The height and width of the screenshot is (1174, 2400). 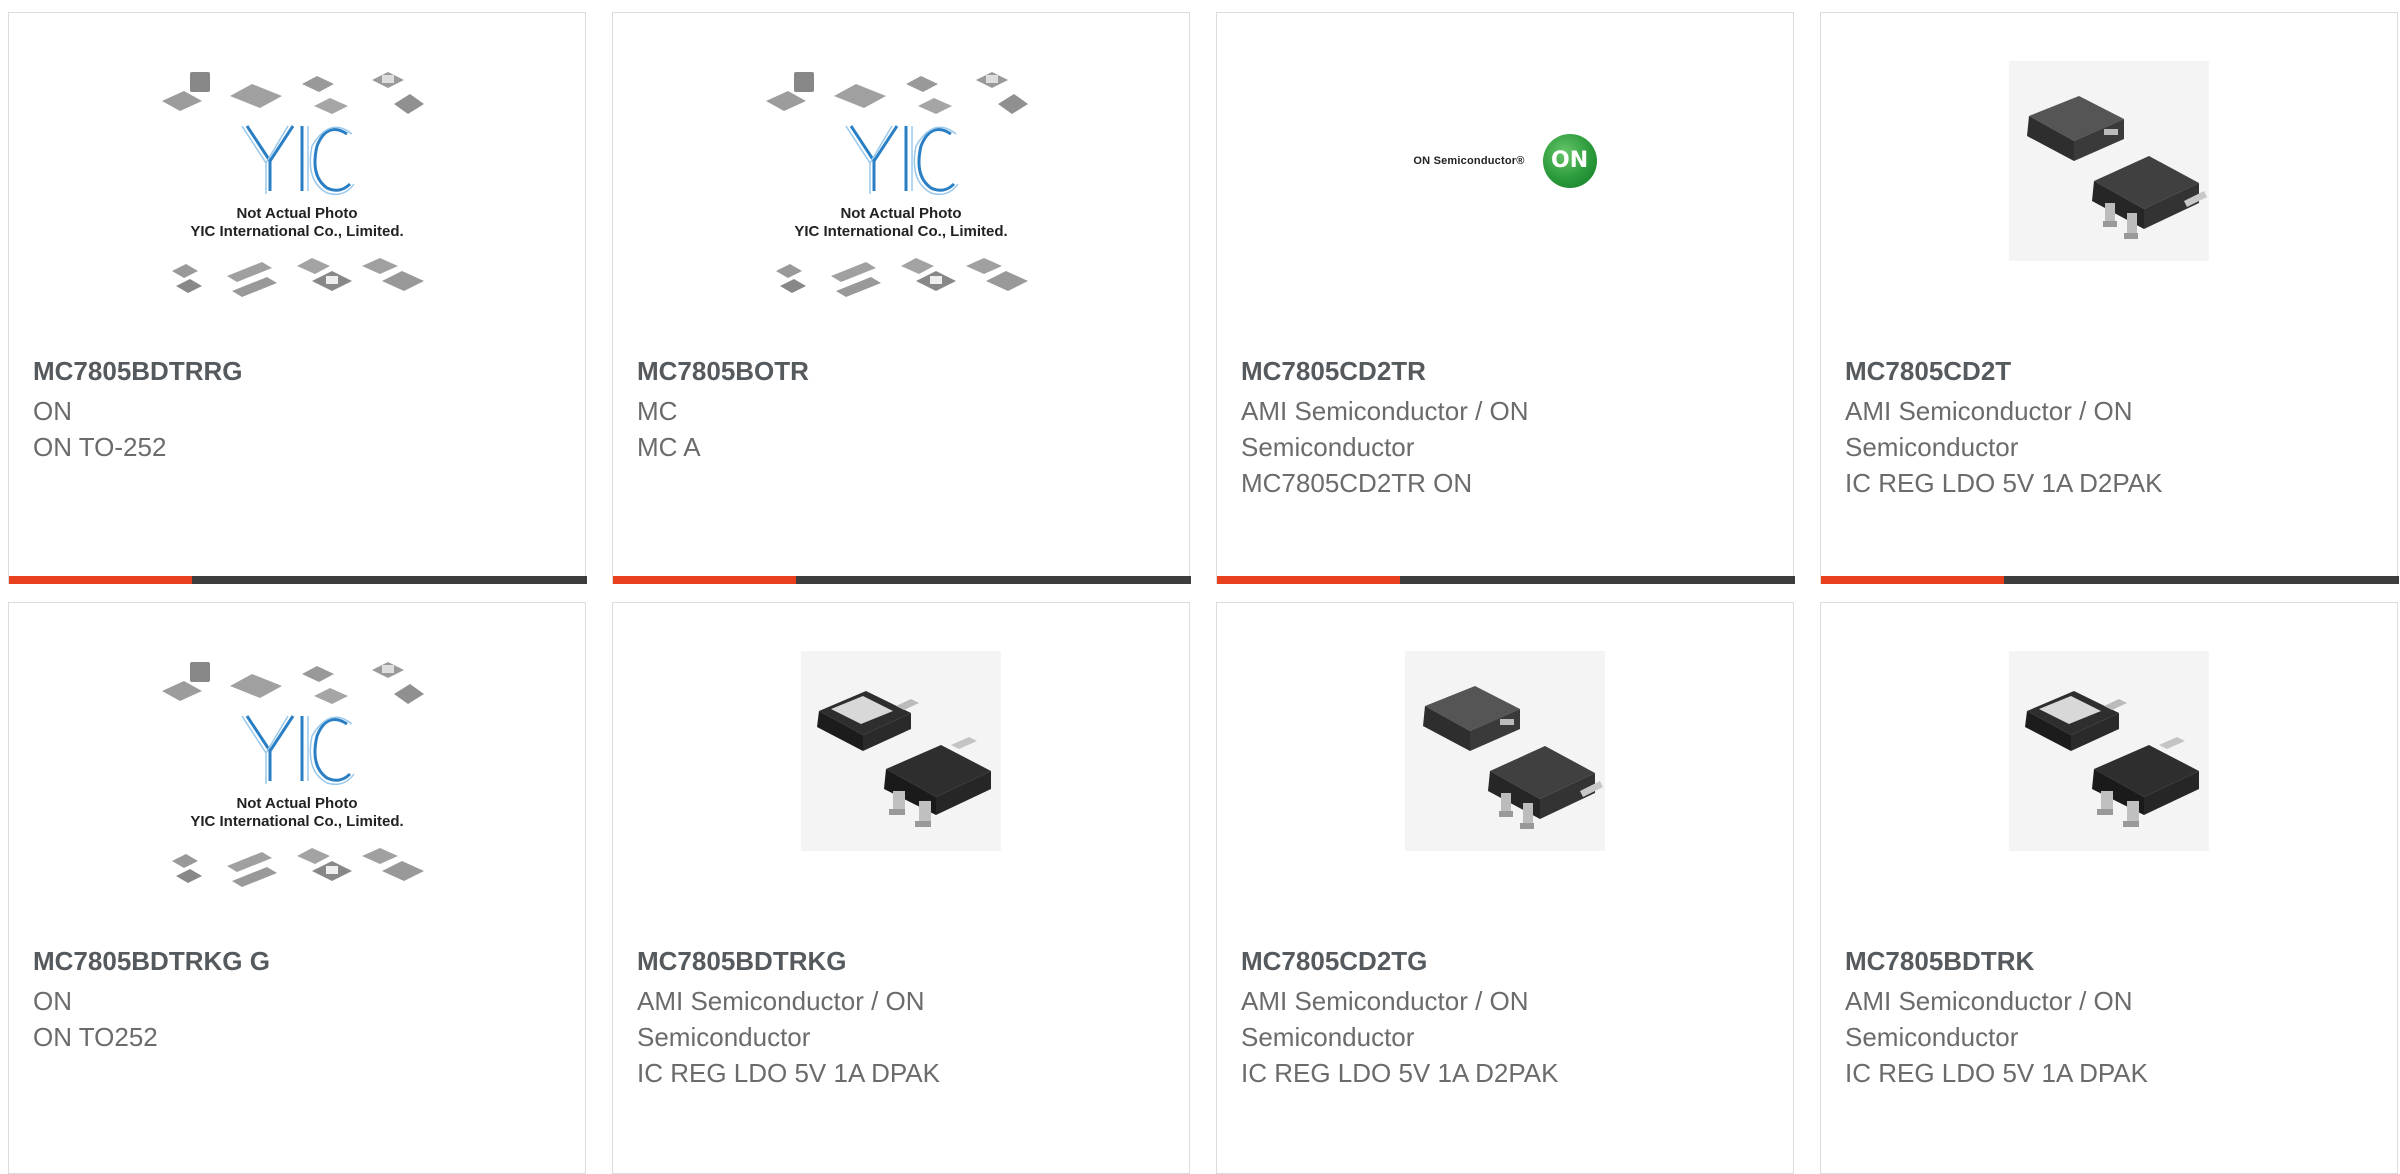 I want to click on onsemi-logo-icon: ON Semiconductor® ON, so click(x=1505, y=160).